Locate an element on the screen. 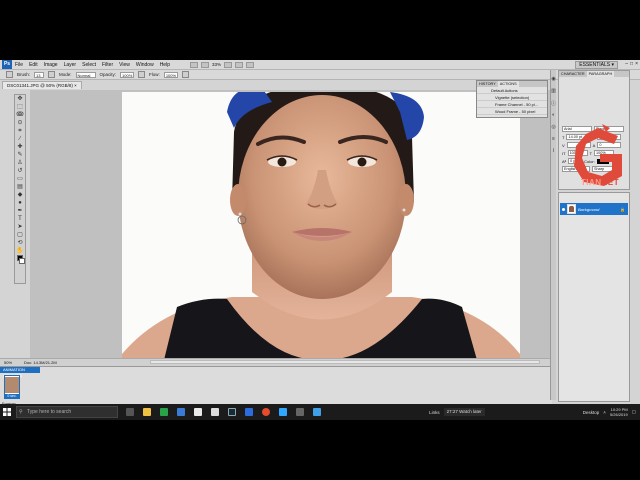  tool-preset-icon is located at coordinates (9, 74).